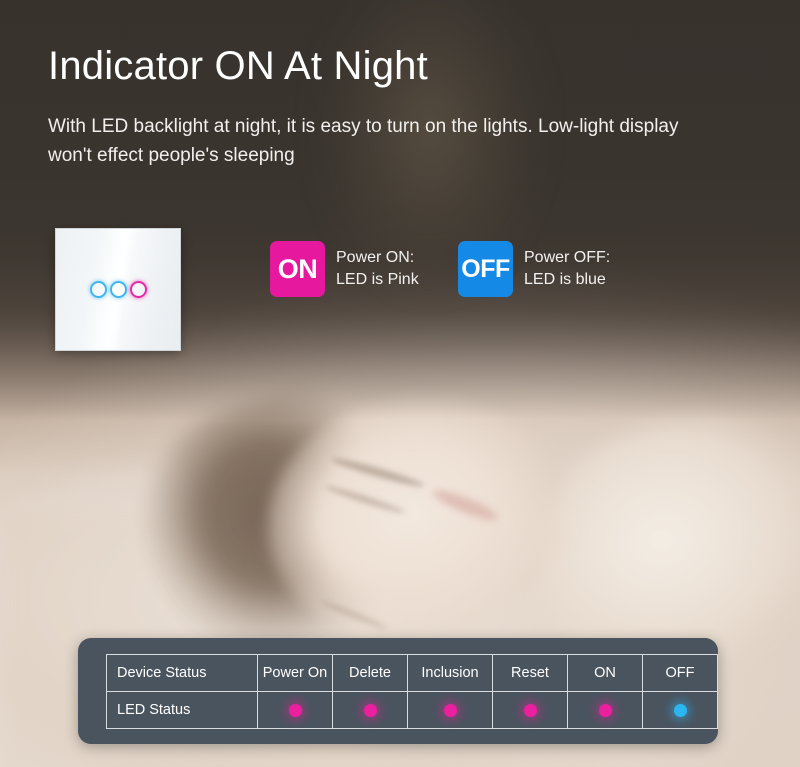  I want to click on cell-led-on, so click(605, 710).